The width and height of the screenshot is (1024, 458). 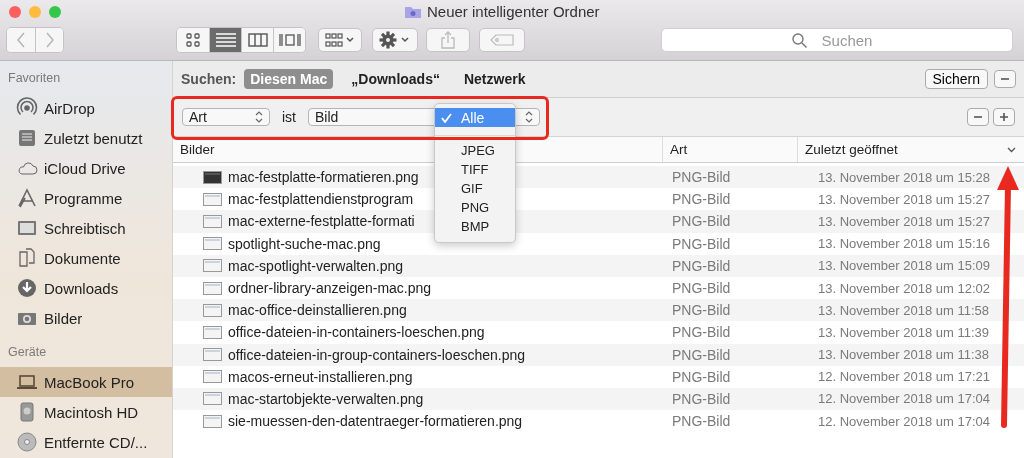 I want to click on file-date: 12. November 2018 um 17:21, so click(x=904, y=377).